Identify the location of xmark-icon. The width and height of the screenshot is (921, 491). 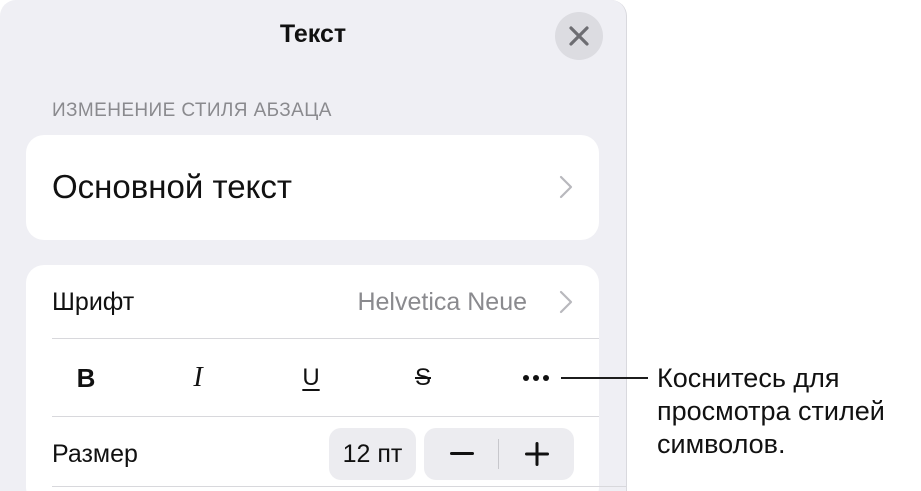
(579, 36).